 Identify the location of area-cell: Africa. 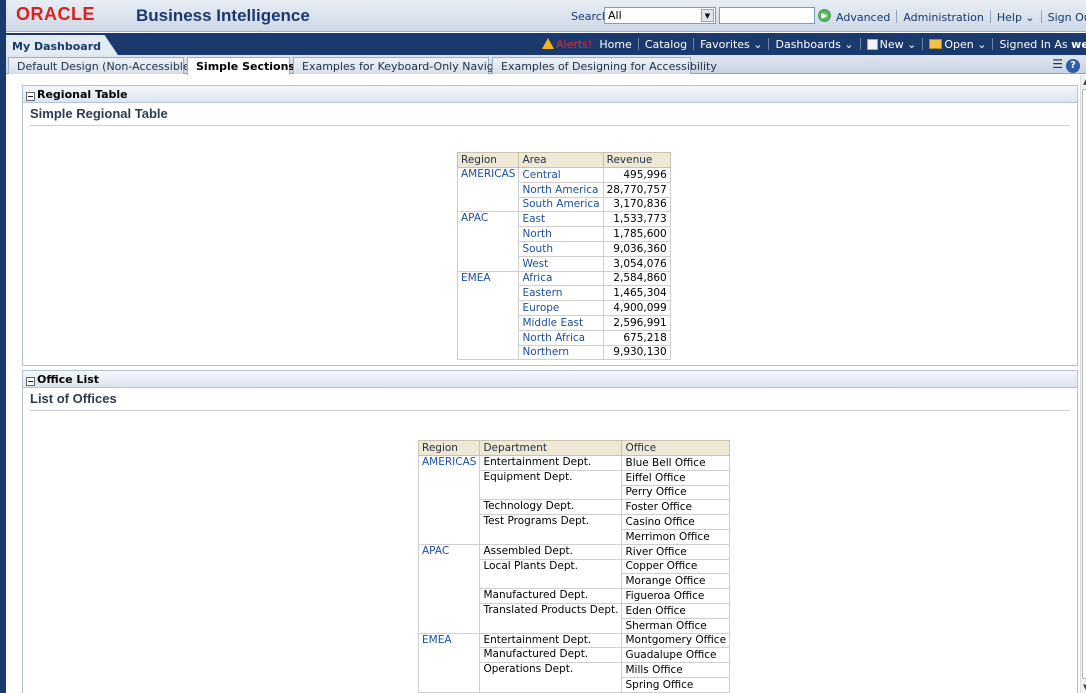
(561, 278).